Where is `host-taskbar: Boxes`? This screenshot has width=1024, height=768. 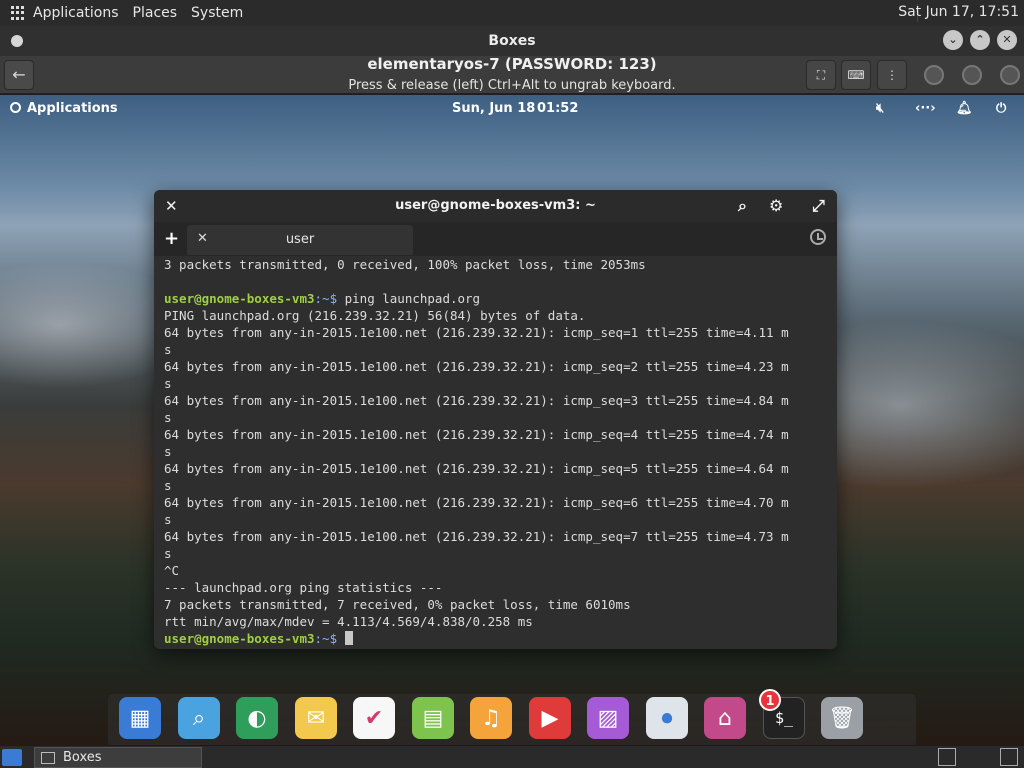 host-taskbar: Boxes is located at coordinates (512, 756).